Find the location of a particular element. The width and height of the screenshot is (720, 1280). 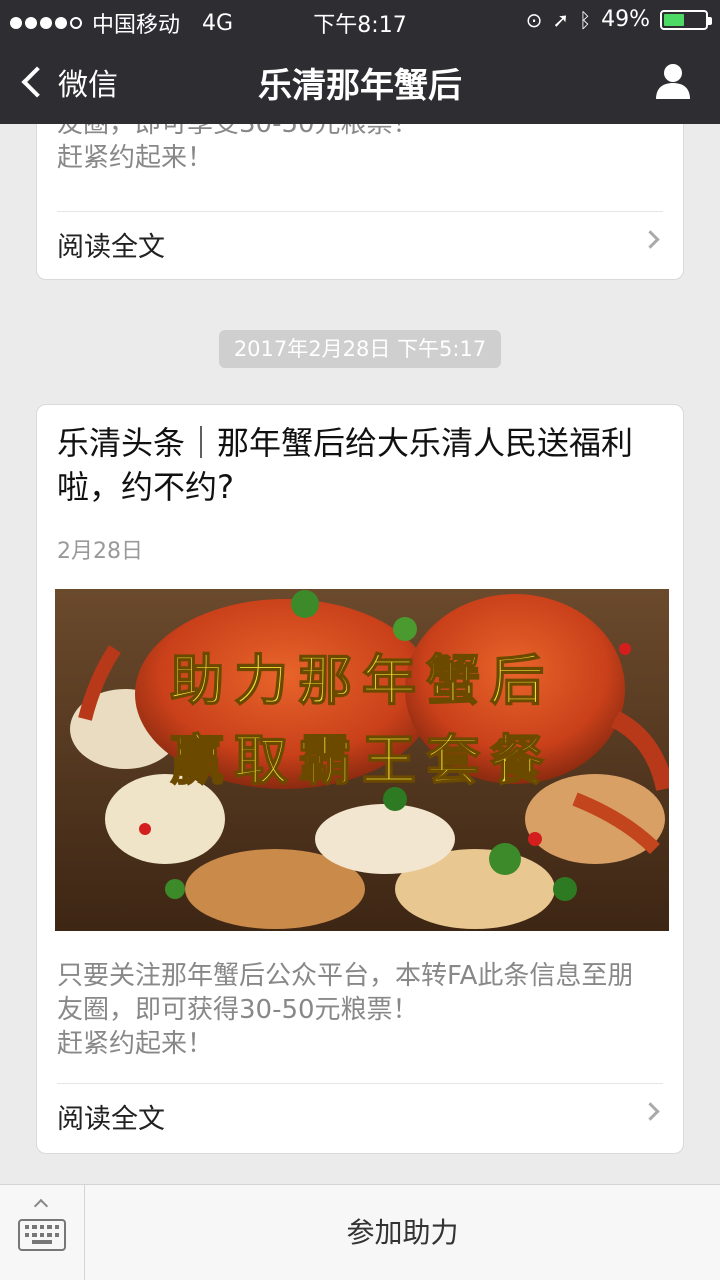

battery-icon is located at coordinates (686, 19).